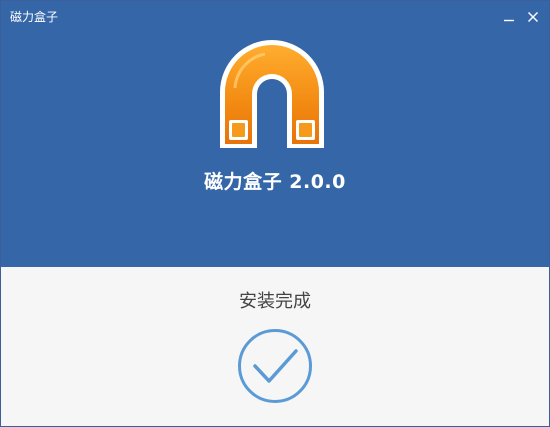 Image resolution: width=550 pixels, height=427 pixels. What do you see at coordinates (275, 301) in the screenshot?
I see `install-status-text: 安装完成` at bounding box center [275, 301].